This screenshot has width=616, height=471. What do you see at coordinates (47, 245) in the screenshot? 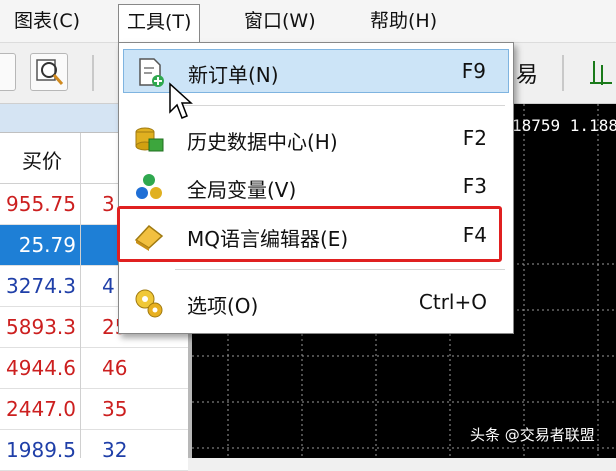
I see `bid-value: 25.79` at bounding box center [47, 245].